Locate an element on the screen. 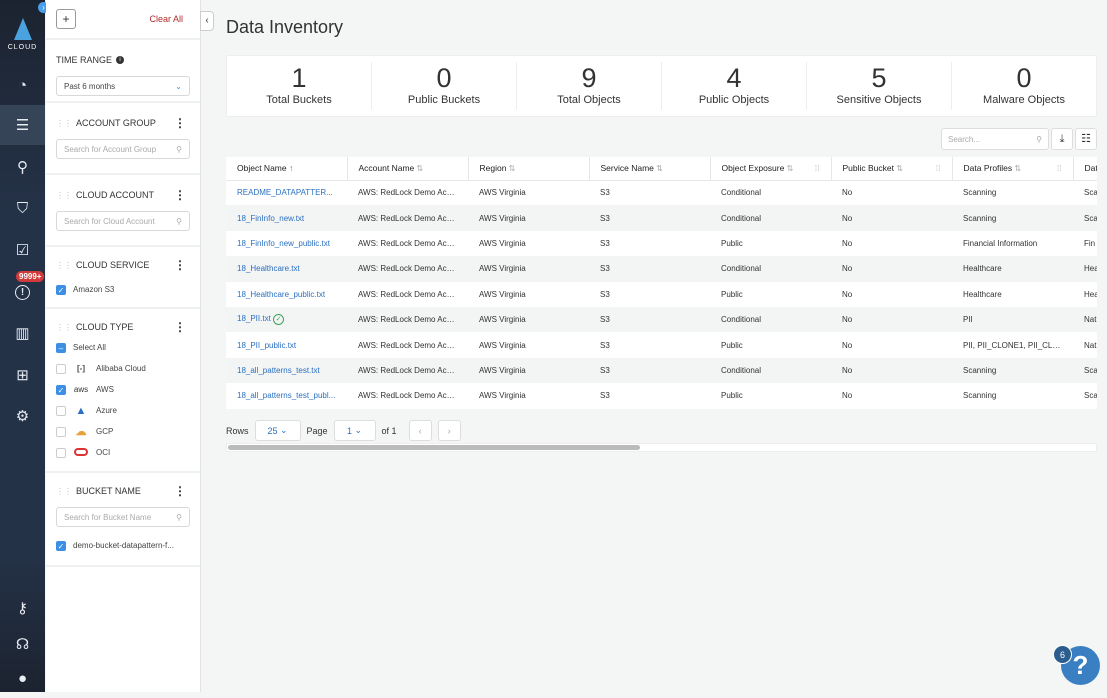 The height and width of the screenshot is (698, 1107). profile-icon: ● is located at coordinates (22, 678).